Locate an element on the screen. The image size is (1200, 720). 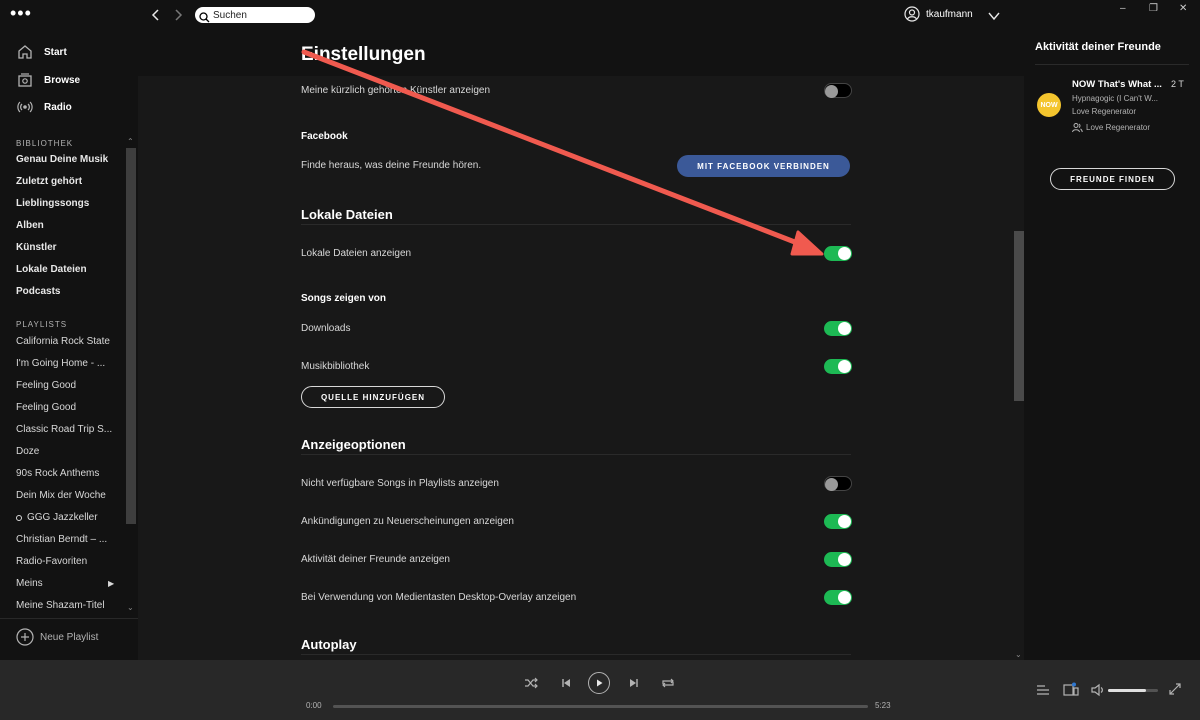
playlists-heading: PLAYLISTS is located at coordinates (42, 324).